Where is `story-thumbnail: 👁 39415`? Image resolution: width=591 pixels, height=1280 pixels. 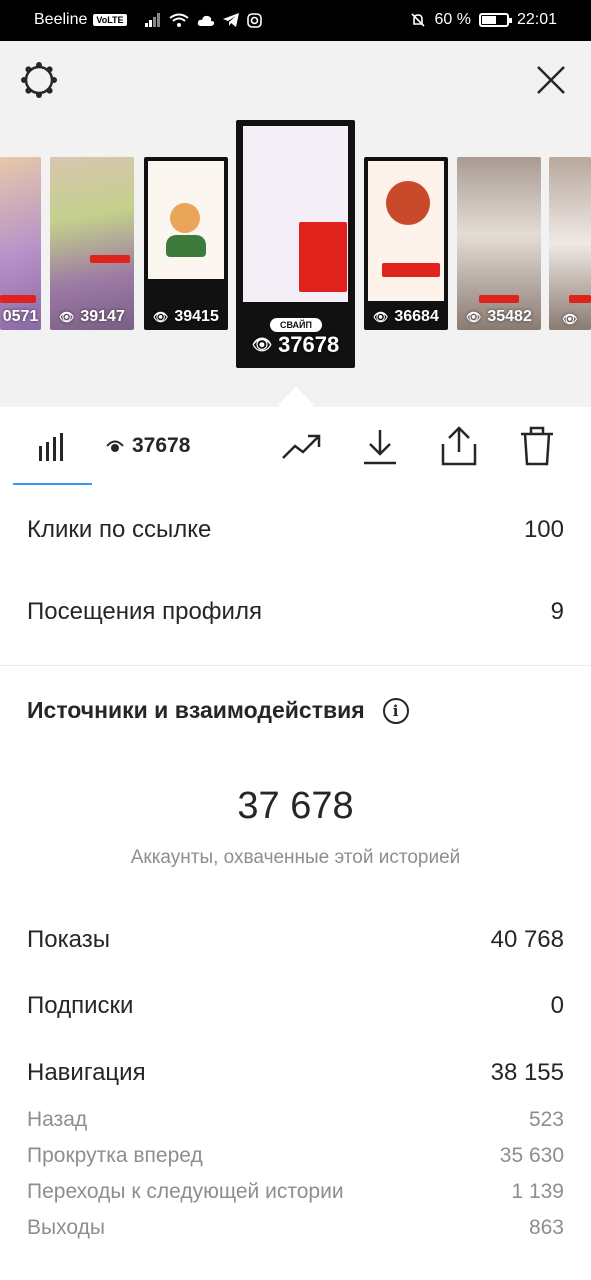 story-thumbnail: 👁 39415 is located at coordinates (186, 243).